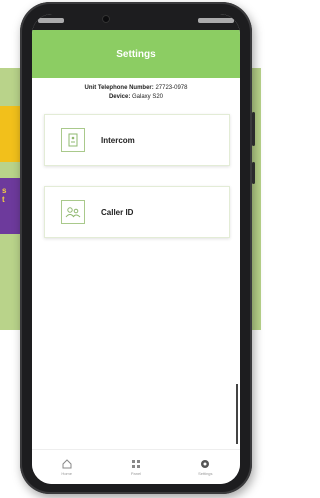  Describe the element at coordinates (10, 206) in the screenshot. I see `backdrop-purple-tab: s t` at that location.